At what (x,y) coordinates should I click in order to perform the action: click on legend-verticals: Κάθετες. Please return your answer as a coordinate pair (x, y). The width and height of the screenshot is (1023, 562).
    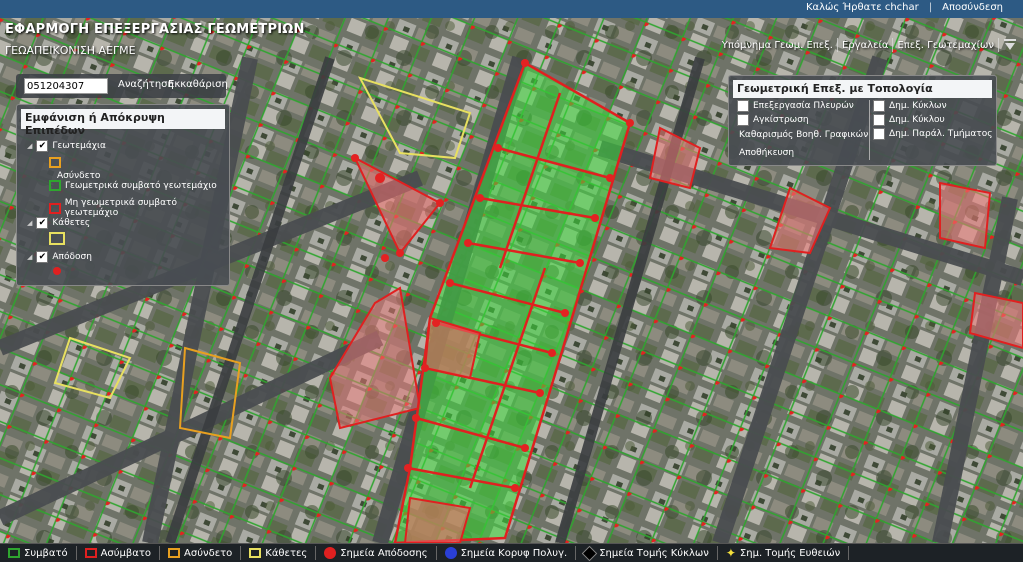
    Looking at the image, I should click on (279, 553).